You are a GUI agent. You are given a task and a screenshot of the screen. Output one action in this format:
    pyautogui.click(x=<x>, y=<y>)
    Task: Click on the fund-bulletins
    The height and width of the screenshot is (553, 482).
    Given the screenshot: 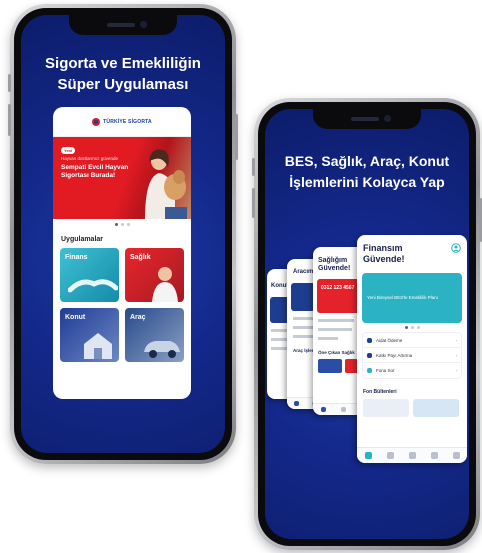 What is the action you would take?
    pyautogui.click(x=412, y=406)
    